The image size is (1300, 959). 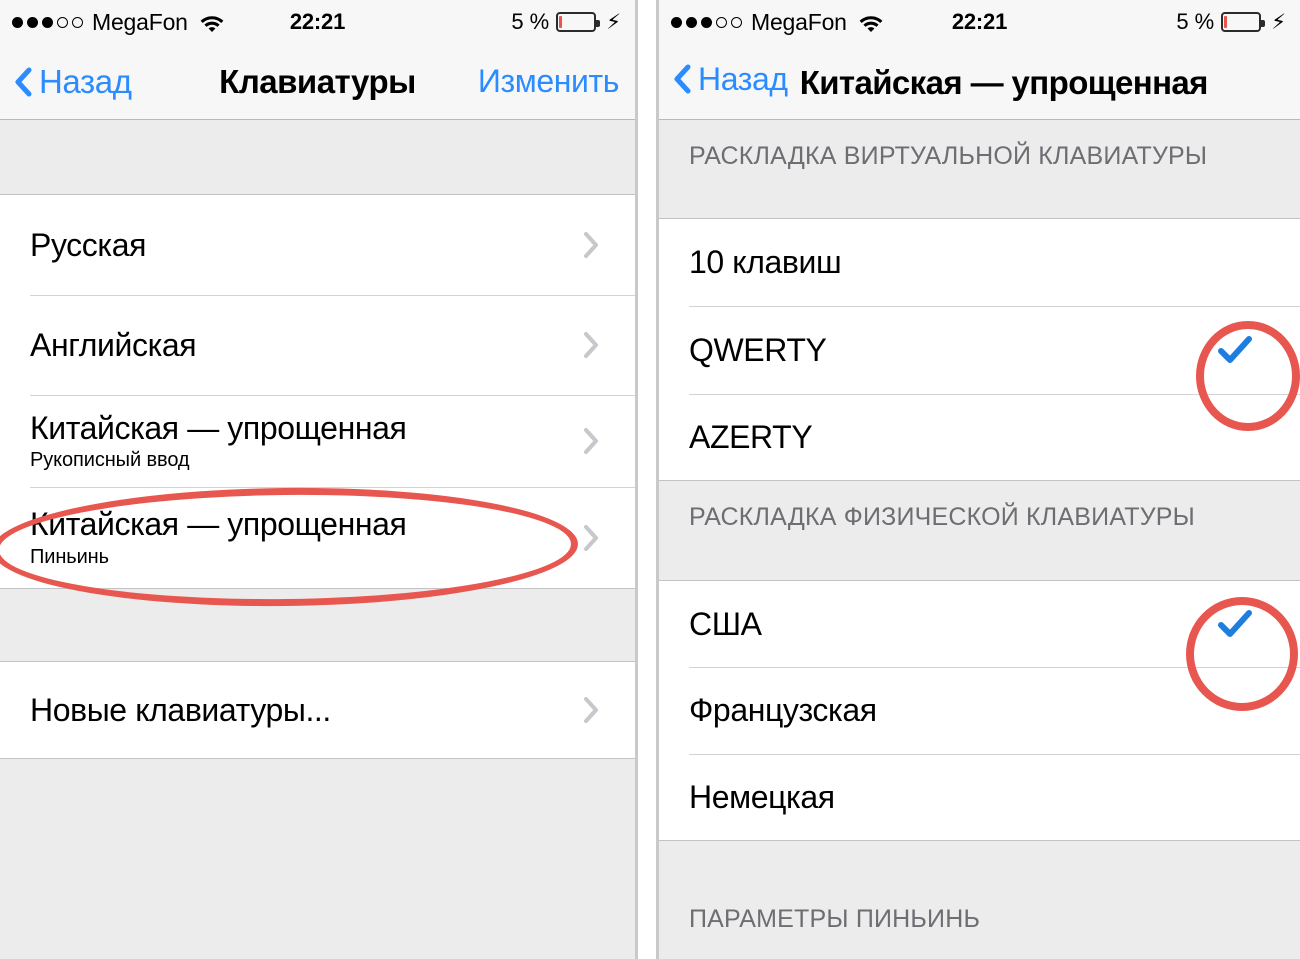 I want to click on section-header-physical-layout: РАСКЛАДКА ФИЗИЧЕСКОЙ КЛАВИАТУРЫ, so click(x=979, y=530).